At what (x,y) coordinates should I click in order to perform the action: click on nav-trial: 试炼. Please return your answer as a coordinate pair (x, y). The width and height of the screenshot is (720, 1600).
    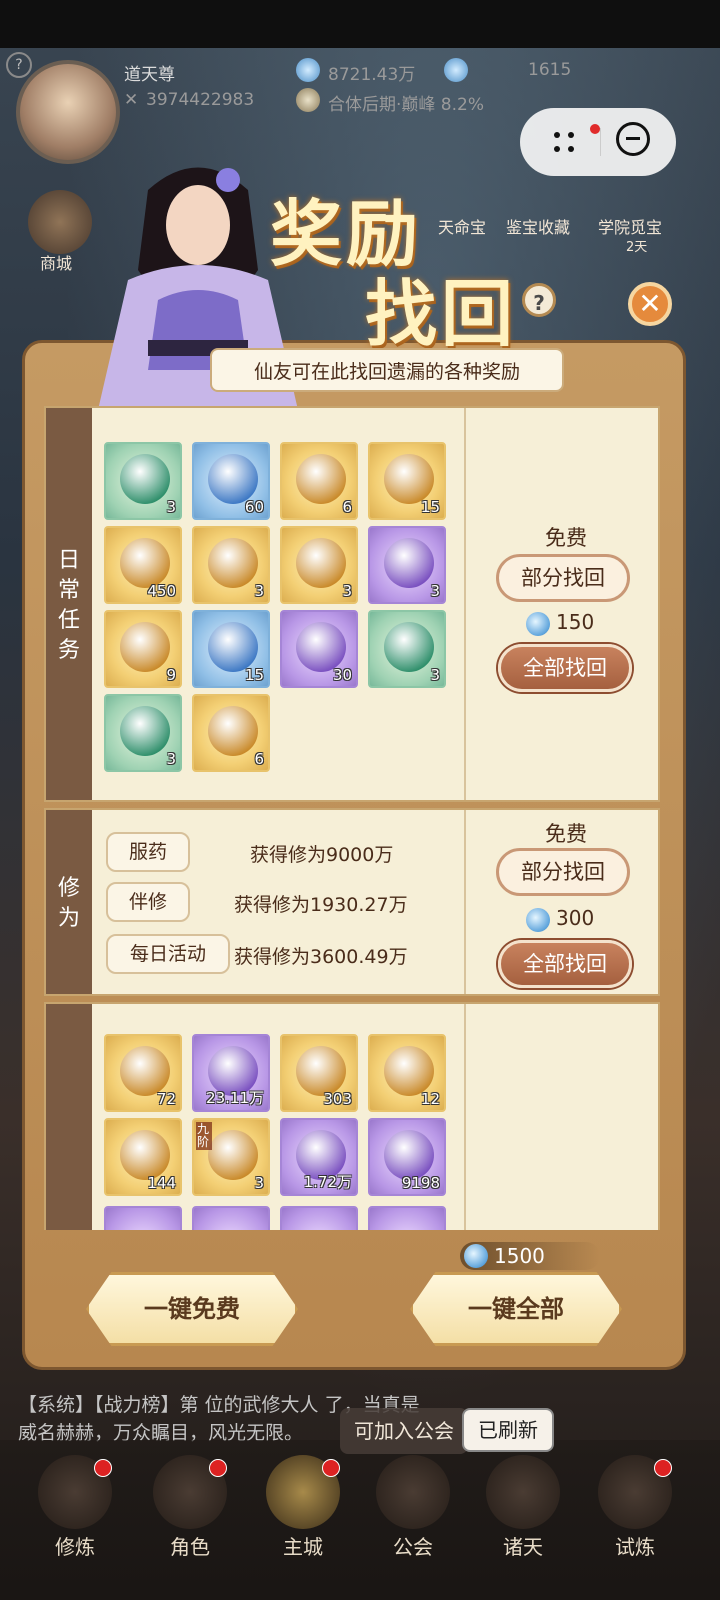
    Looking at the image, I should click on (635, 1507).